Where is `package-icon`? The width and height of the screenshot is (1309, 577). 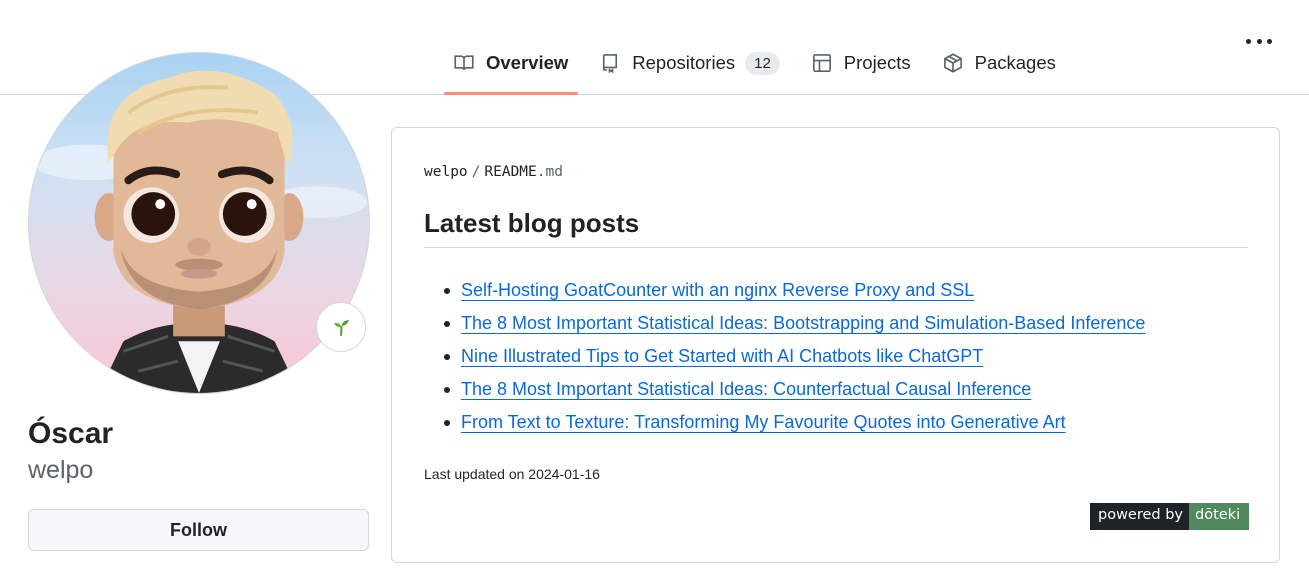 package-icon is located at coordinates (953, 63).